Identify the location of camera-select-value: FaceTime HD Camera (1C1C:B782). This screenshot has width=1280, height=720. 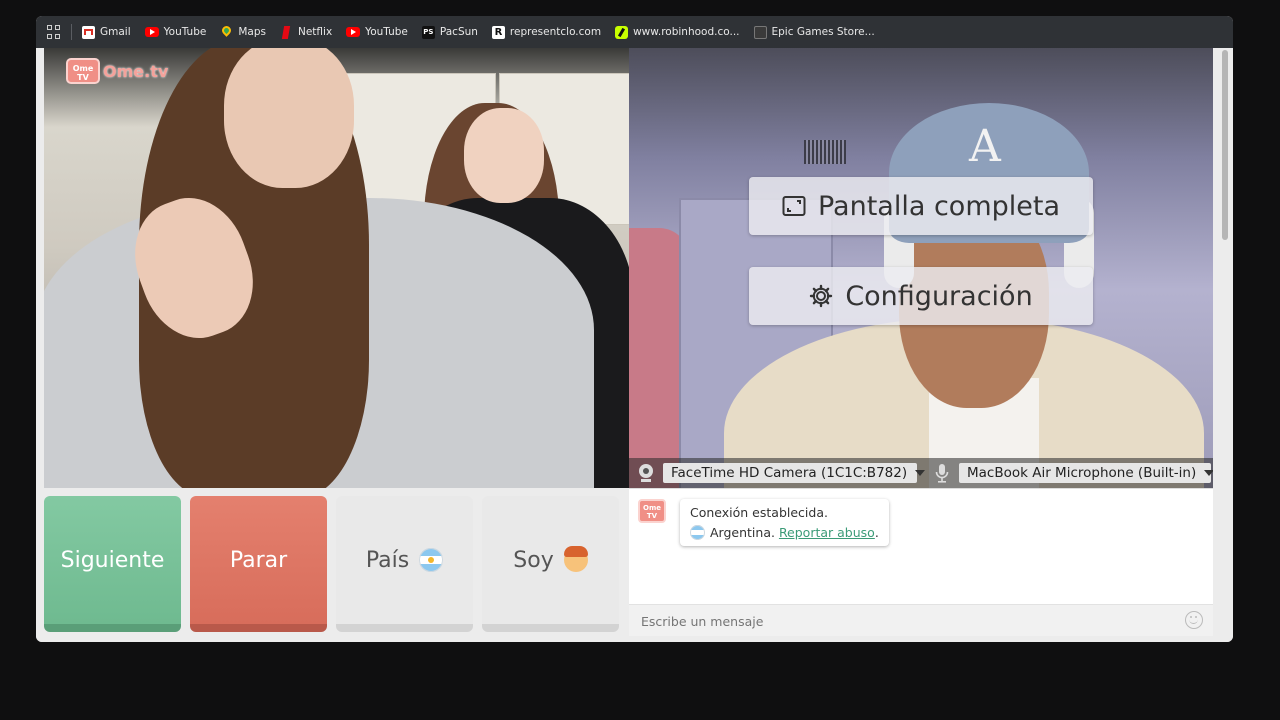
(789, 473).